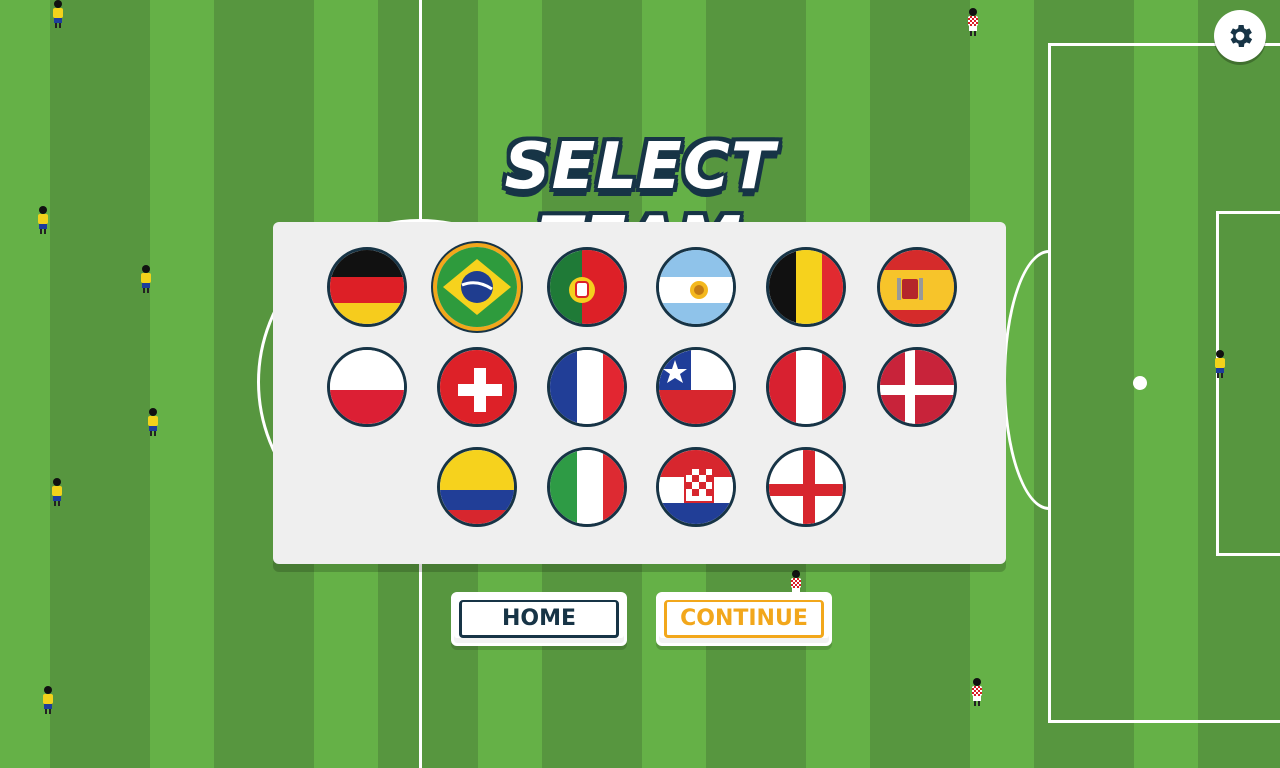 The image size is (1280, 768). What do you see at coordinates (696, 387) in the screenshot?
I see `team-flag-chile` at bounding box center [696, 387].